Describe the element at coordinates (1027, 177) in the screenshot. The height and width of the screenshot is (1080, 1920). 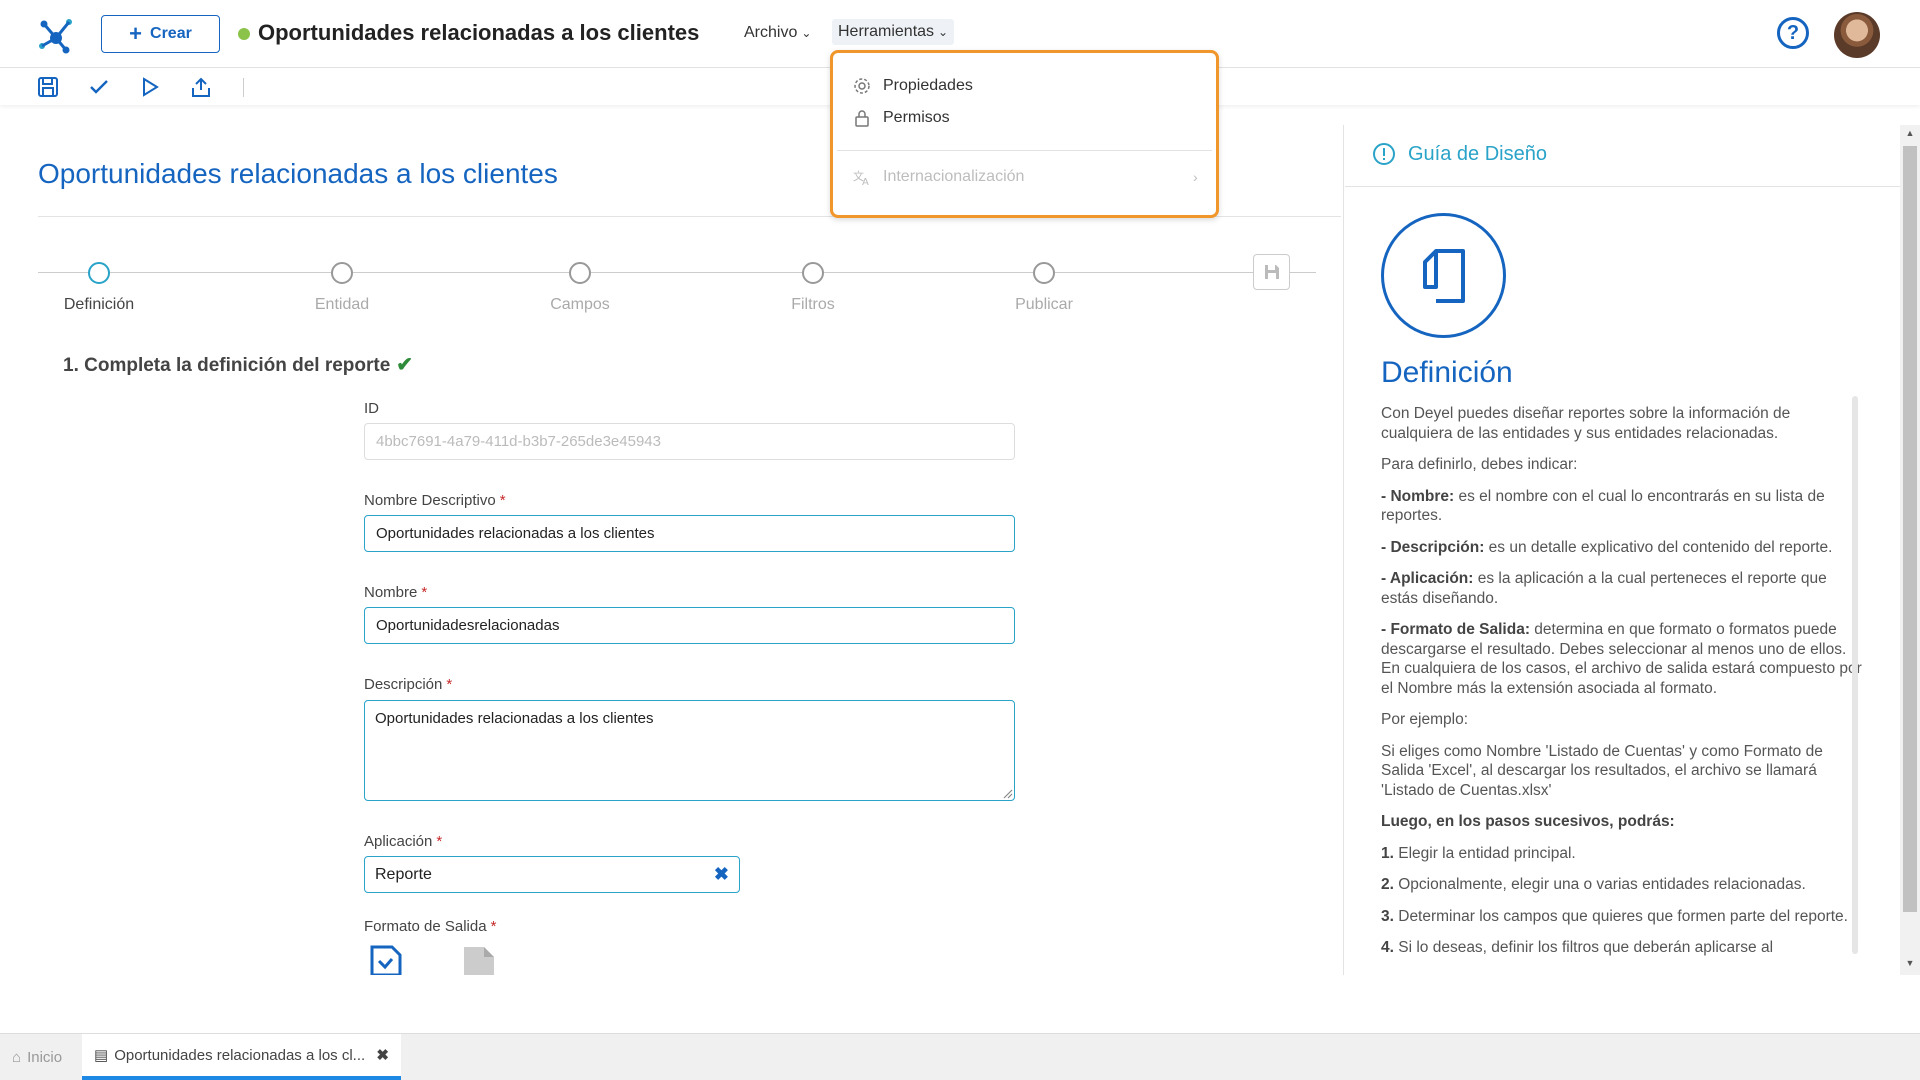
I see `menu-item-internacionalizacion: 文 A Internacionalización ›` at that location.